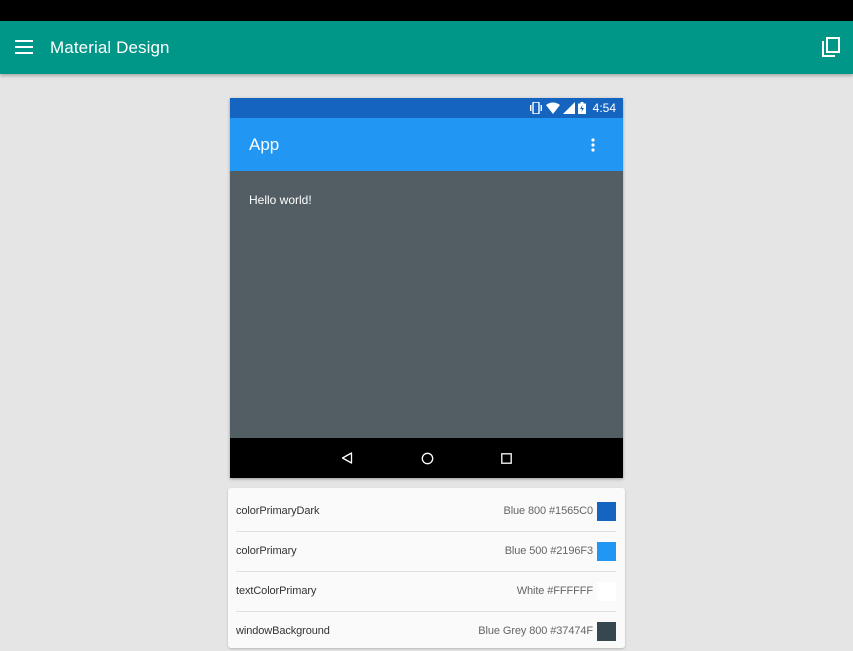  What do you see at coordinates (264, 144) in the screenshot?
I see `phone-app-title: App` at bounding box center [264, 144].